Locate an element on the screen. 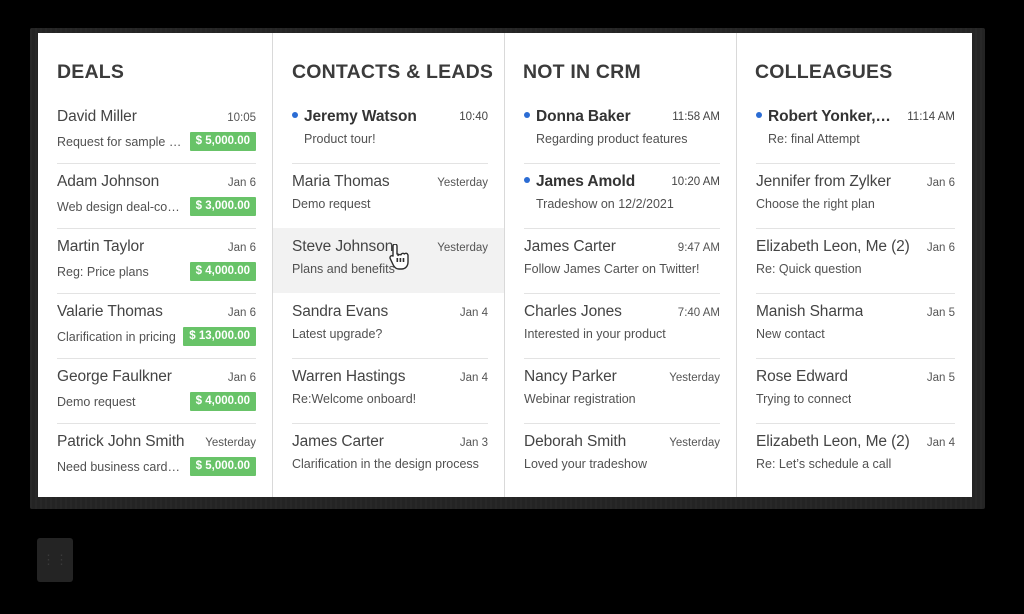  message-subject: Reg: Price plans is located at coordinates (103, 271).